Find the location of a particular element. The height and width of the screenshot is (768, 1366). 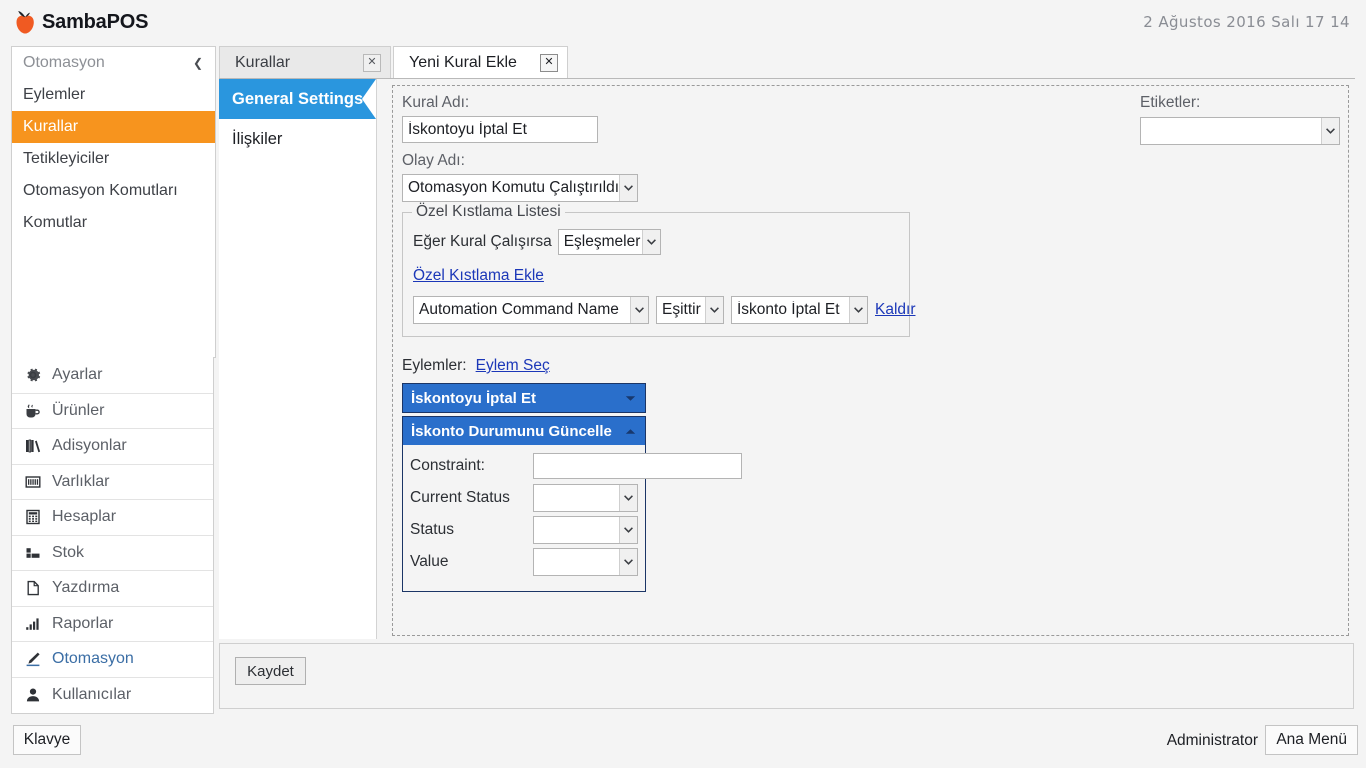

sidebar-module-label: Adisyonlar is located at coordinates (89, 446).